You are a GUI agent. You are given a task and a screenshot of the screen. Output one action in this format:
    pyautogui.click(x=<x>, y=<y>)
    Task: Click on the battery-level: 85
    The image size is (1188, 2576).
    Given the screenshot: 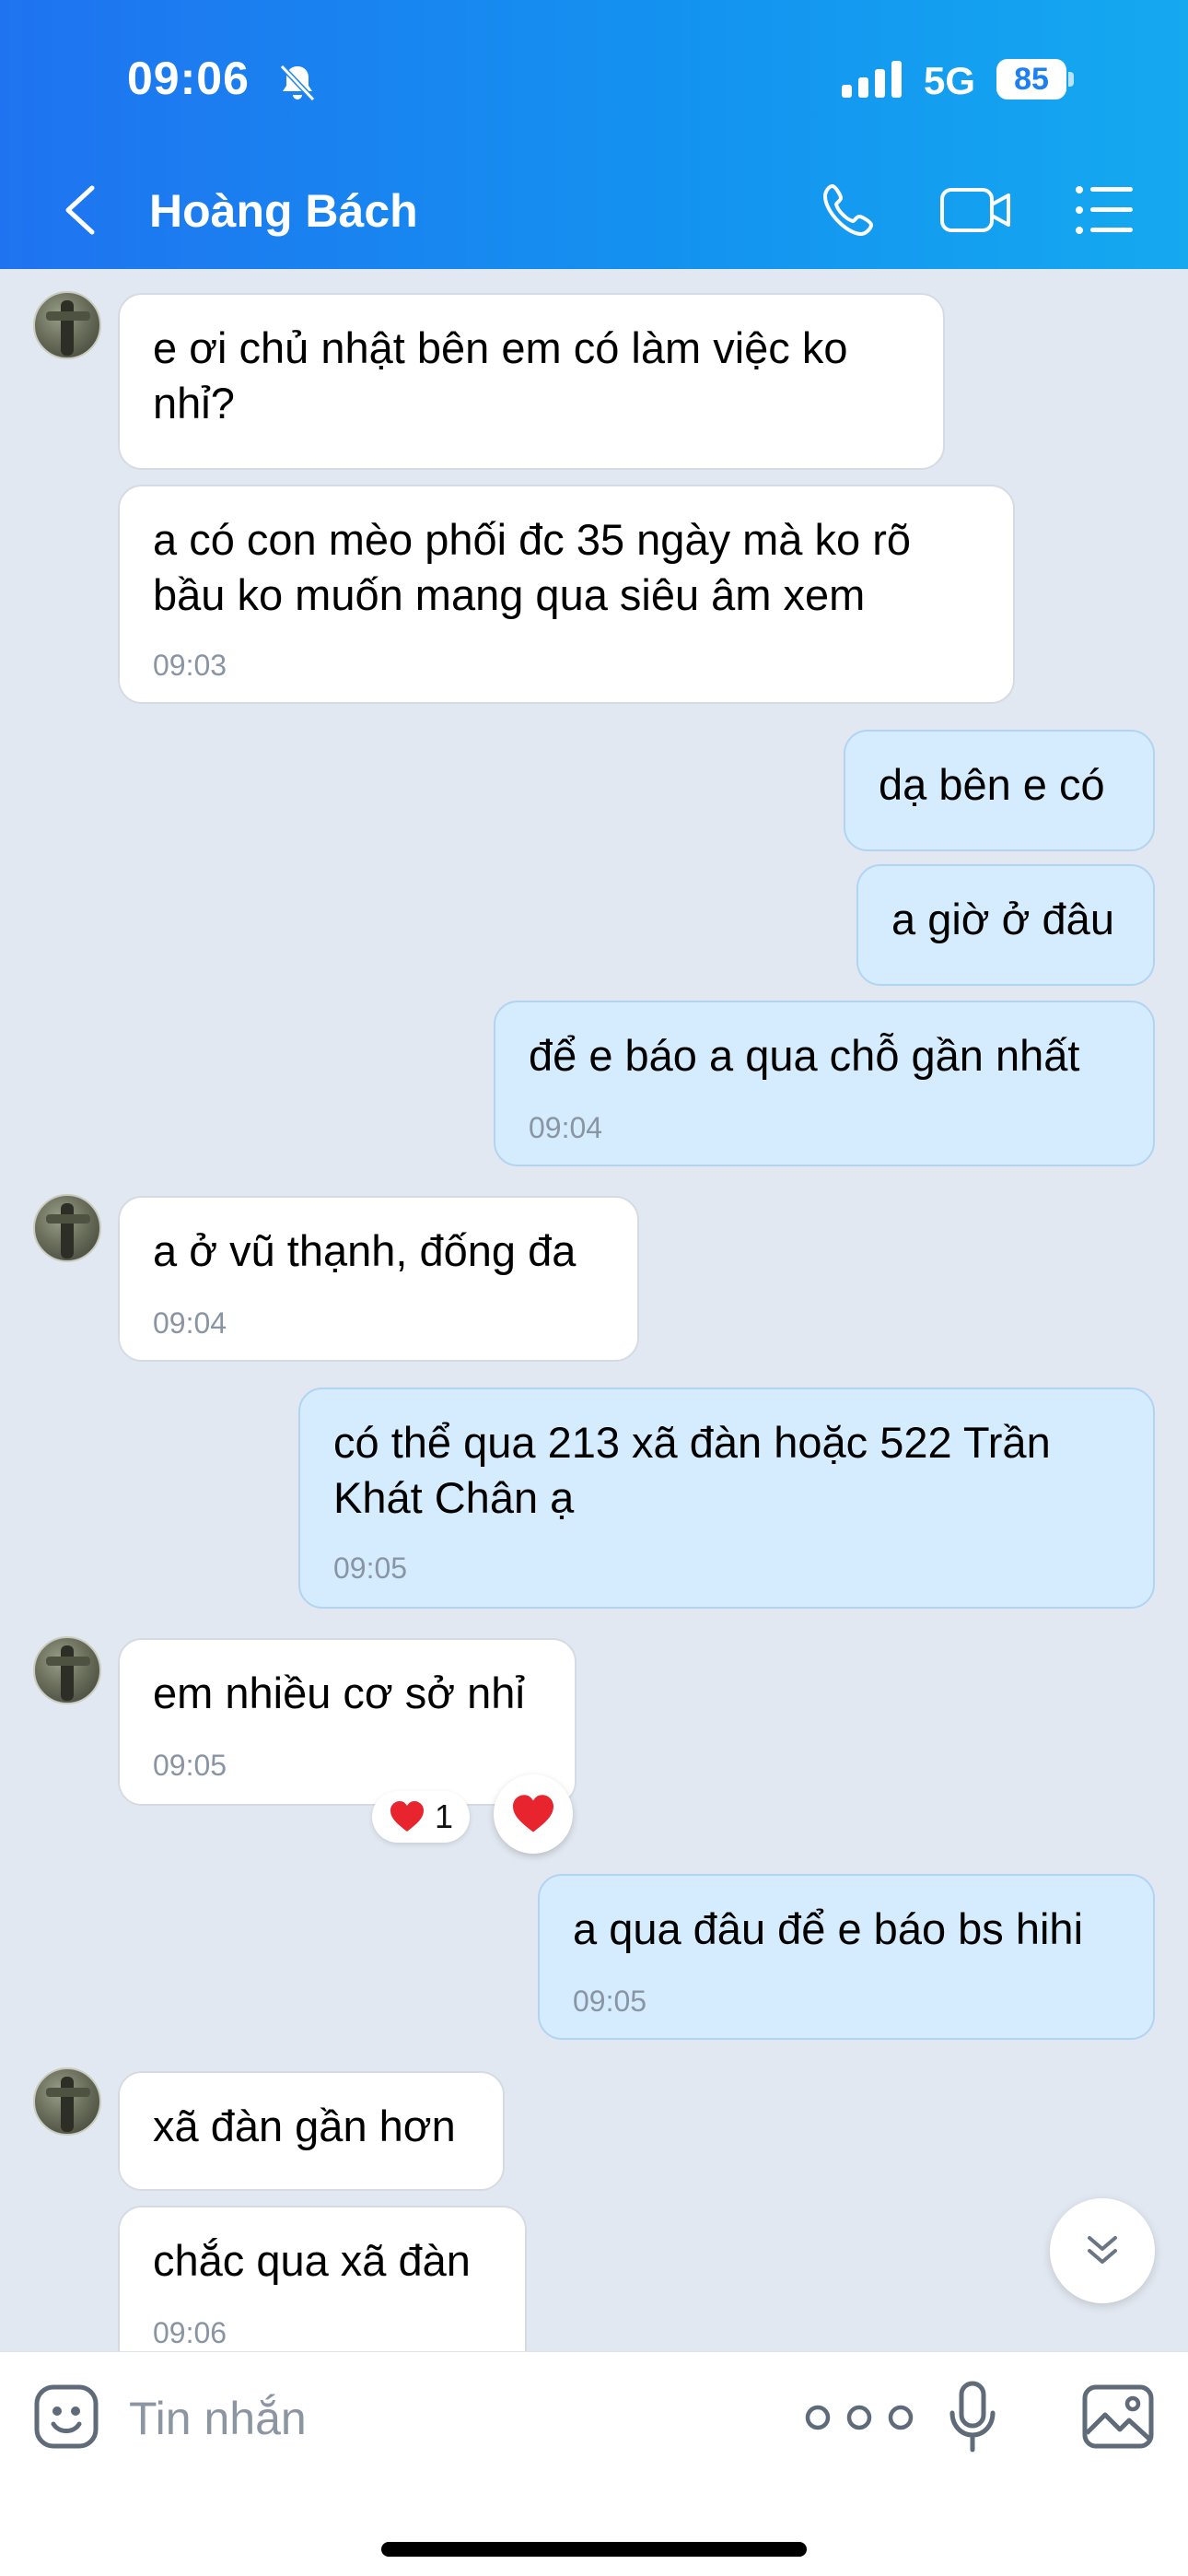 What is the action you would take?
    pyautogui.click(x=1031, y=79)
    